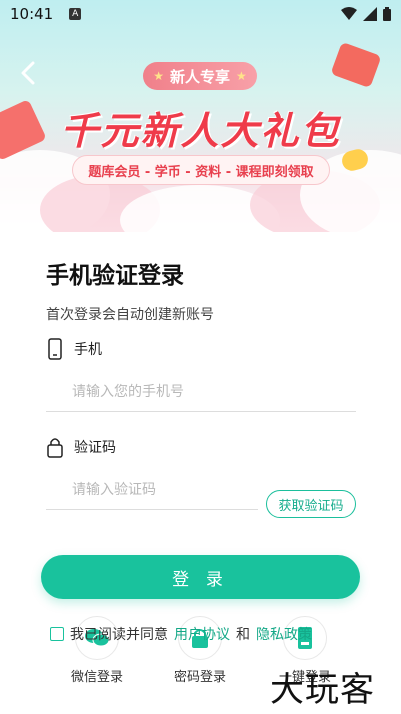  I want to click on page-title: 手机验证登录, so click(115, 276).